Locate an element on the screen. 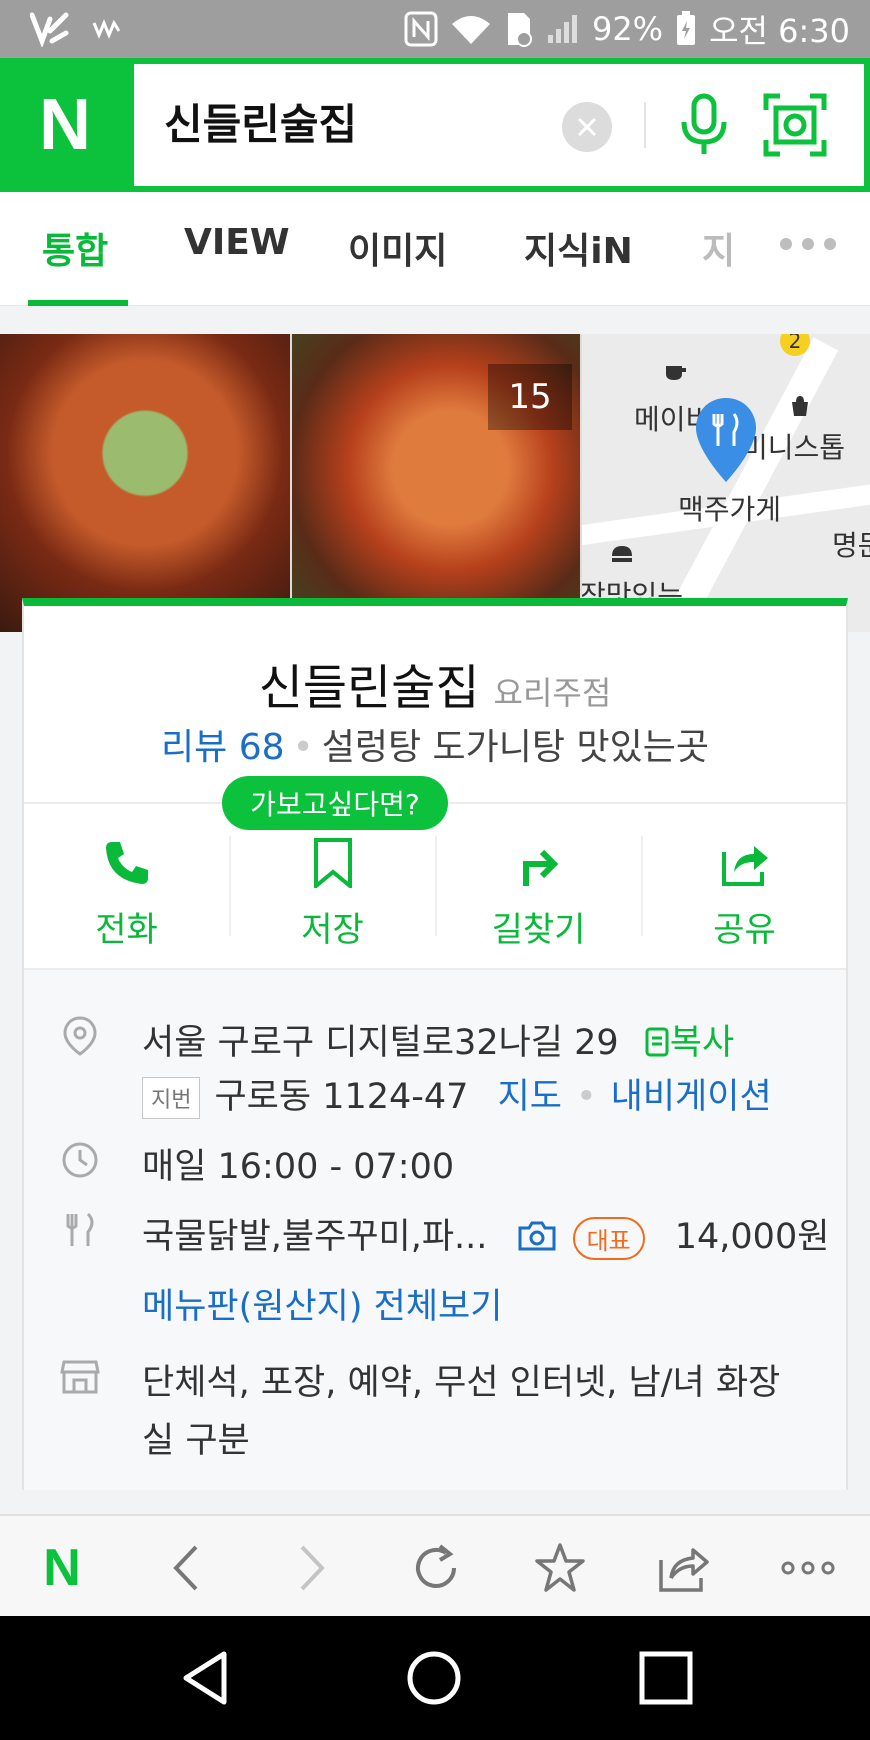 The image size is (870, 1740). representative-badge: 대표 is located at coordinates (608, 1238).